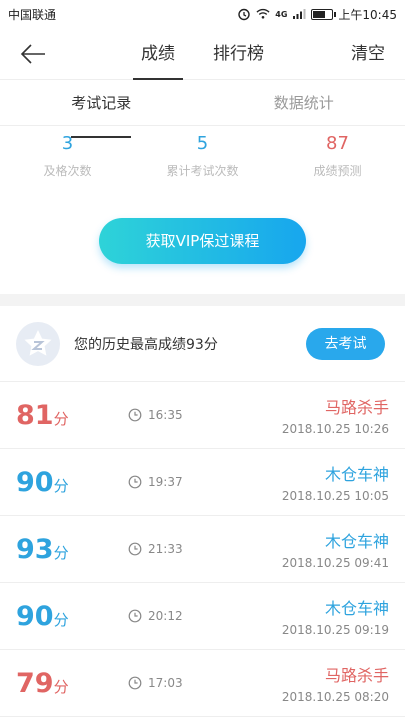 The width and height of the screenshot is (405, 720). Describe the element at coordinates (202, 160) in the screenshot. I see `stat-total-exams: 5 累计考试次数` at that location.